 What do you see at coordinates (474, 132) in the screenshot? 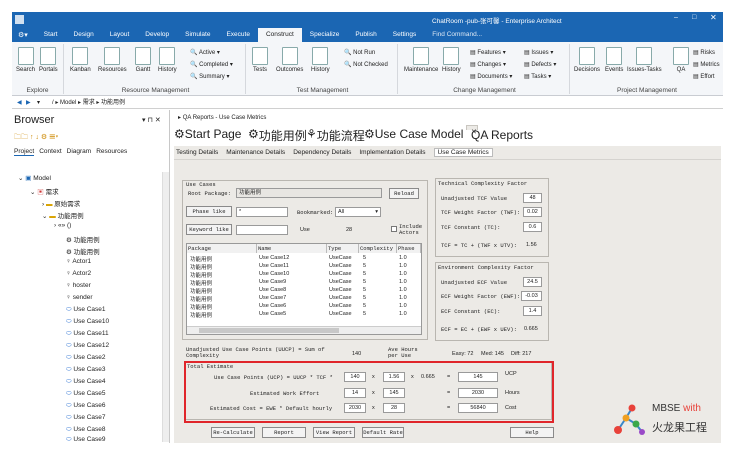
I see `close-tab-icon: ✕` at bounding box center [474, 132].